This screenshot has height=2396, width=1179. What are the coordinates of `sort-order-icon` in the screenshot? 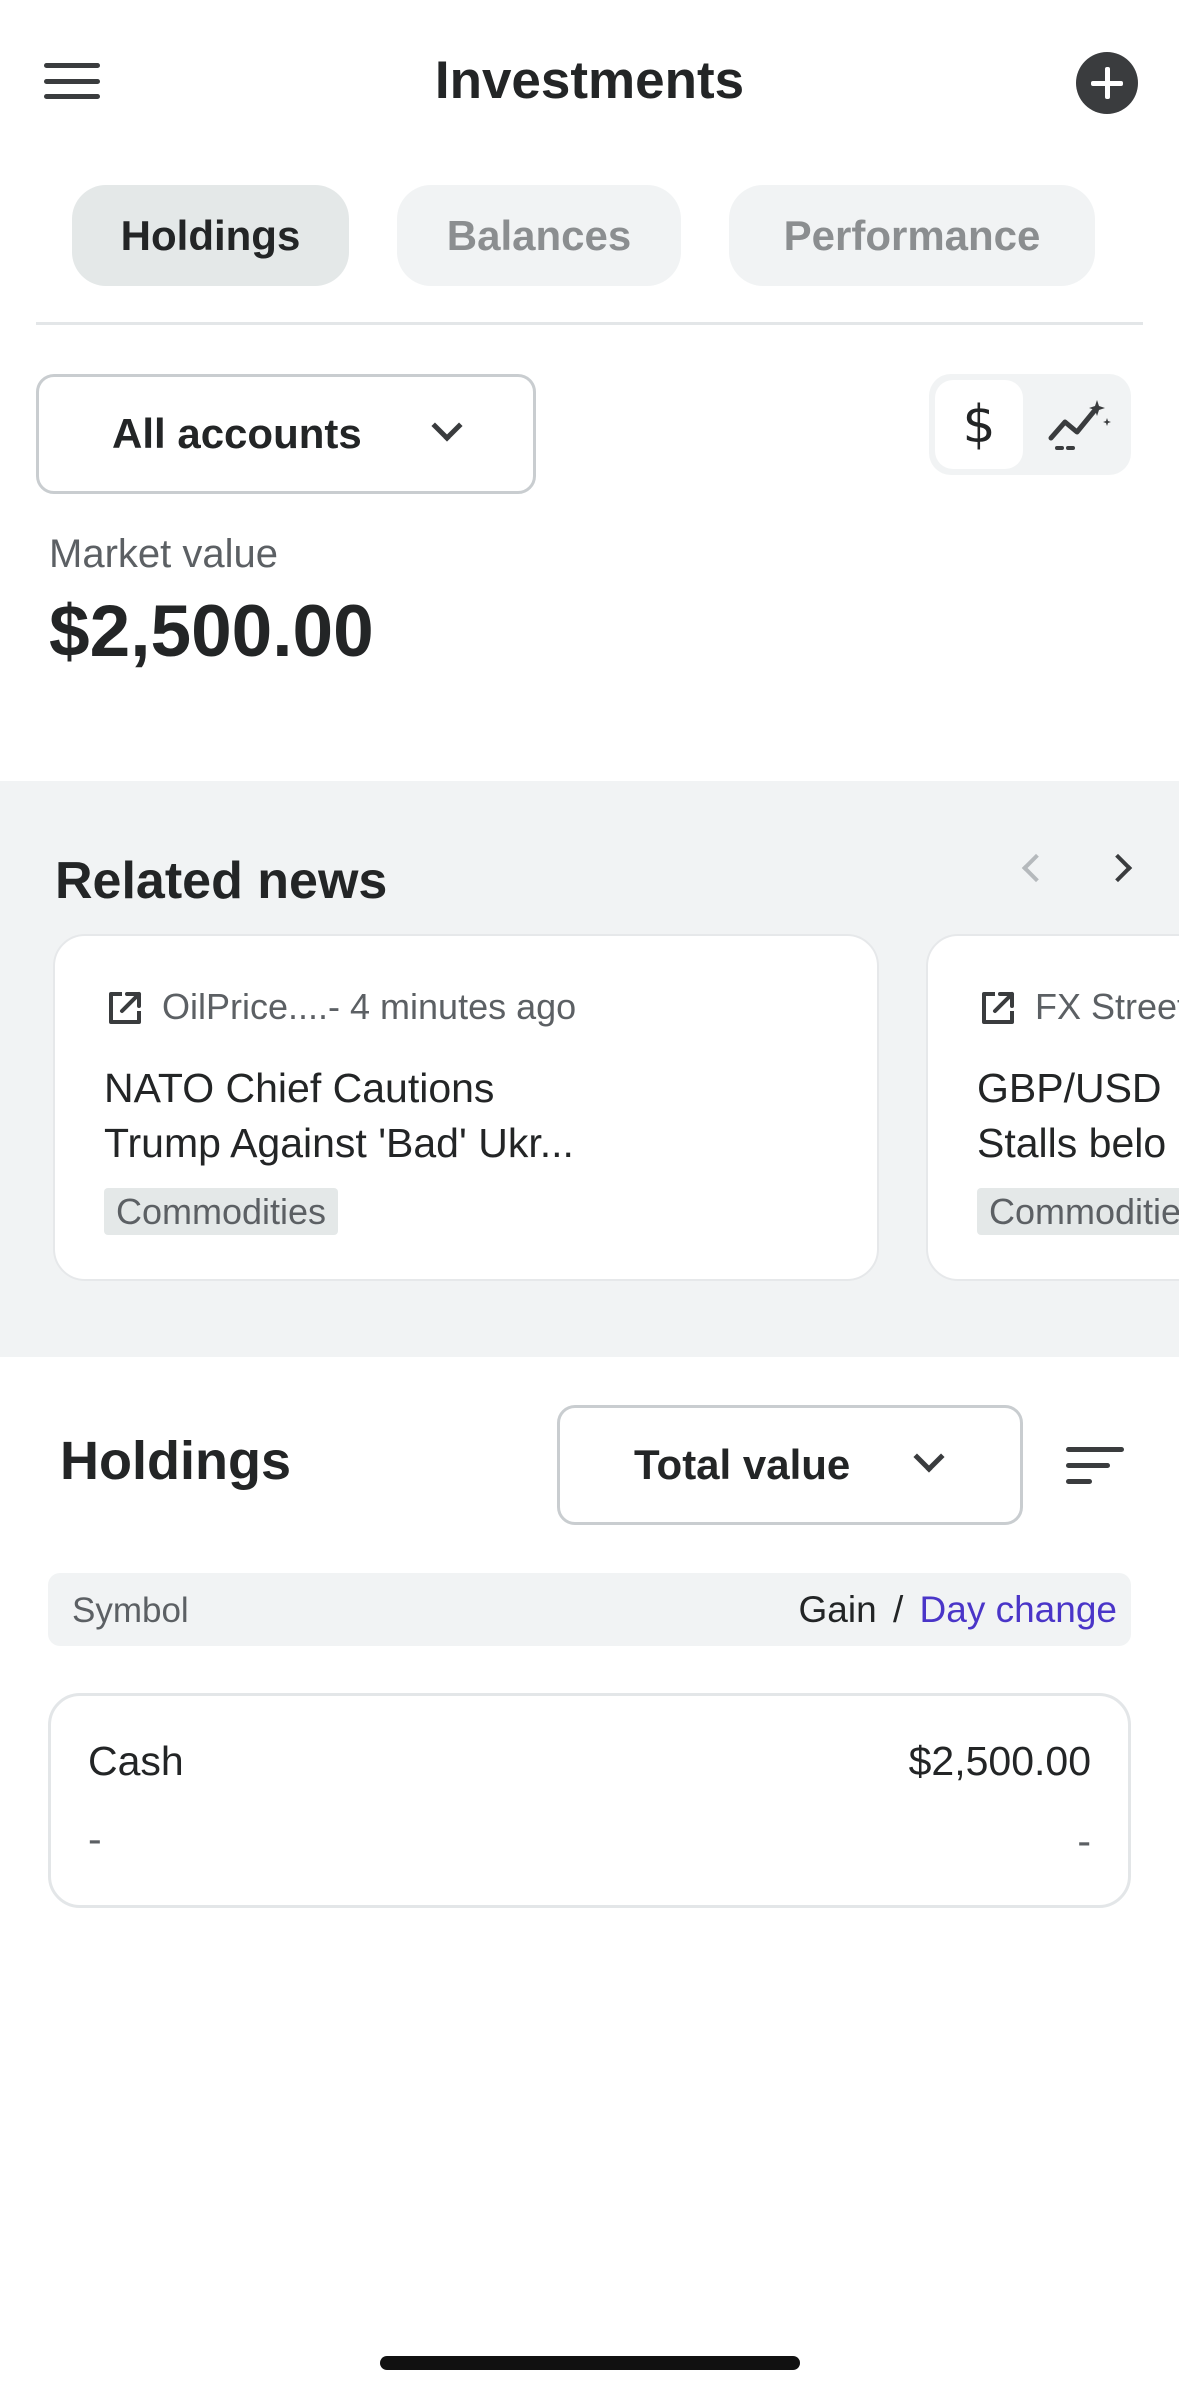 It's located at (1095, 1465).